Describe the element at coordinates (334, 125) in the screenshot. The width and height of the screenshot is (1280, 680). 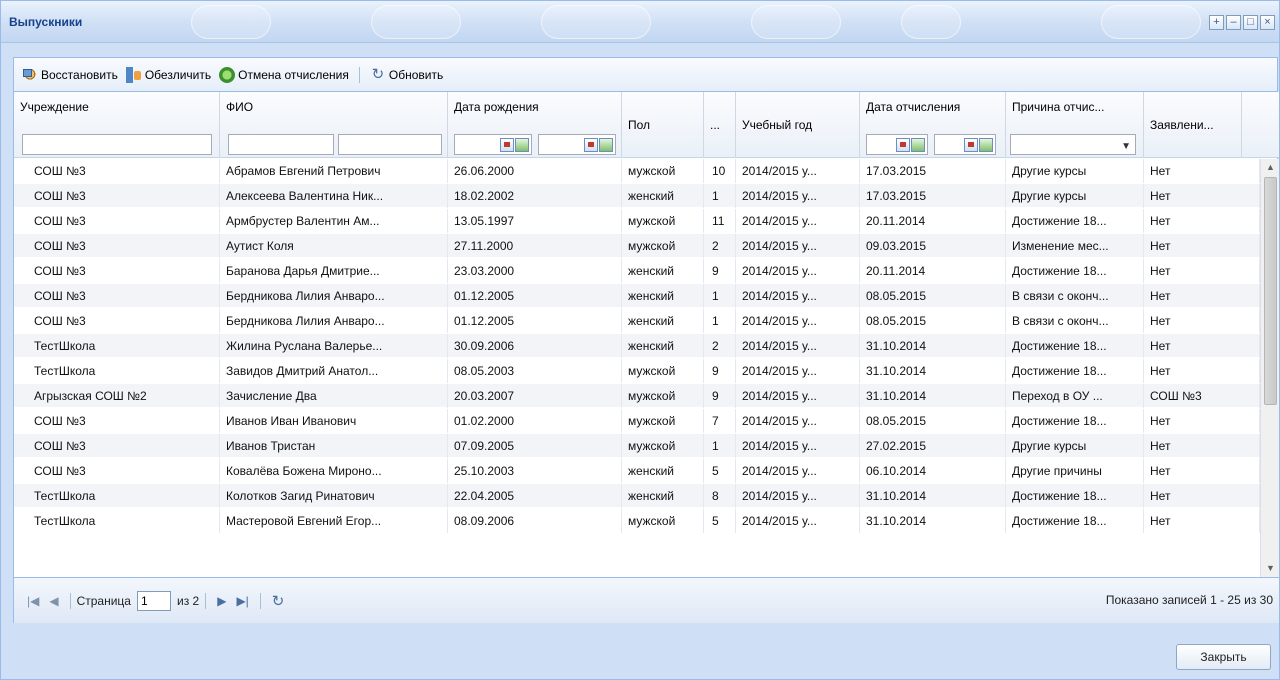
I see `col-fio: ФИО` at that location.